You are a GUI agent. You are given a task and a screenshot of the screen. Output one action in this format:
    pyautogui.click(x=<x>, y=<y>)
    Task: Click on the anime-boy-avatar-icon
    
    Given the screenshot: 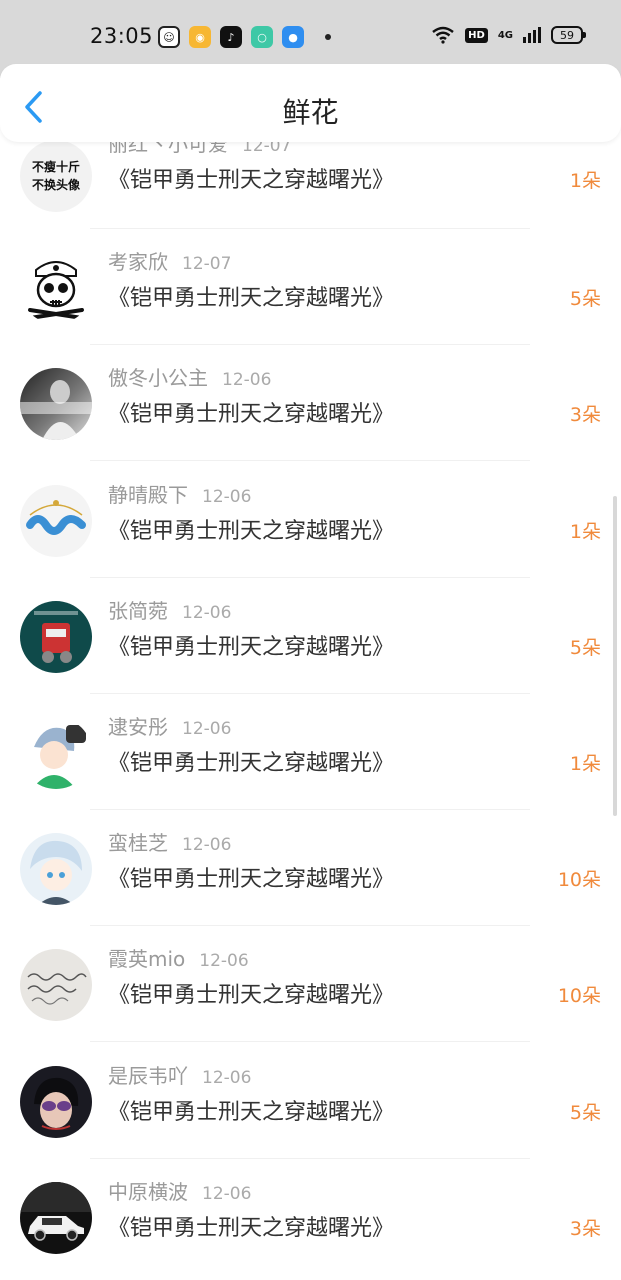 What is the action you would take?
    pyautogui.click(x=59, y=756)
    